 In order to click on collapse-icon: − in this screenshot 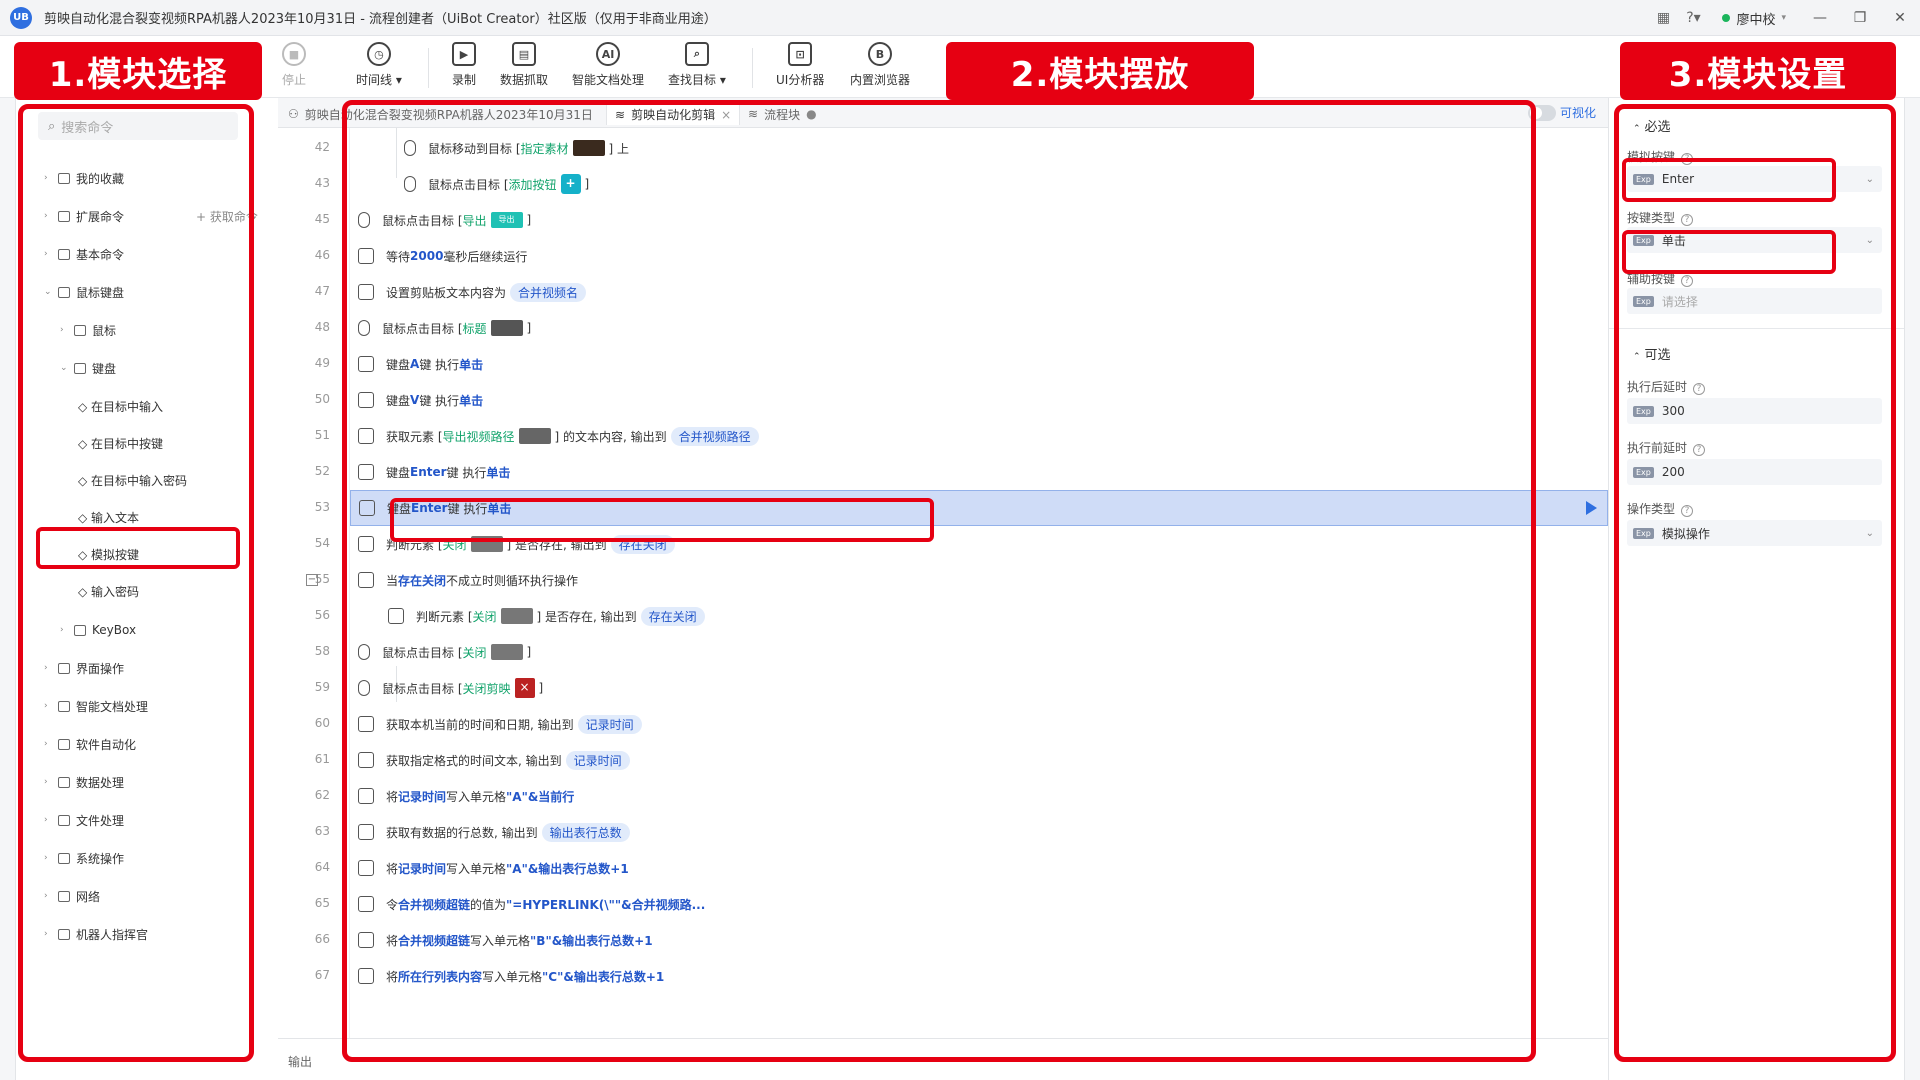, I will do `click(312, 580)`.